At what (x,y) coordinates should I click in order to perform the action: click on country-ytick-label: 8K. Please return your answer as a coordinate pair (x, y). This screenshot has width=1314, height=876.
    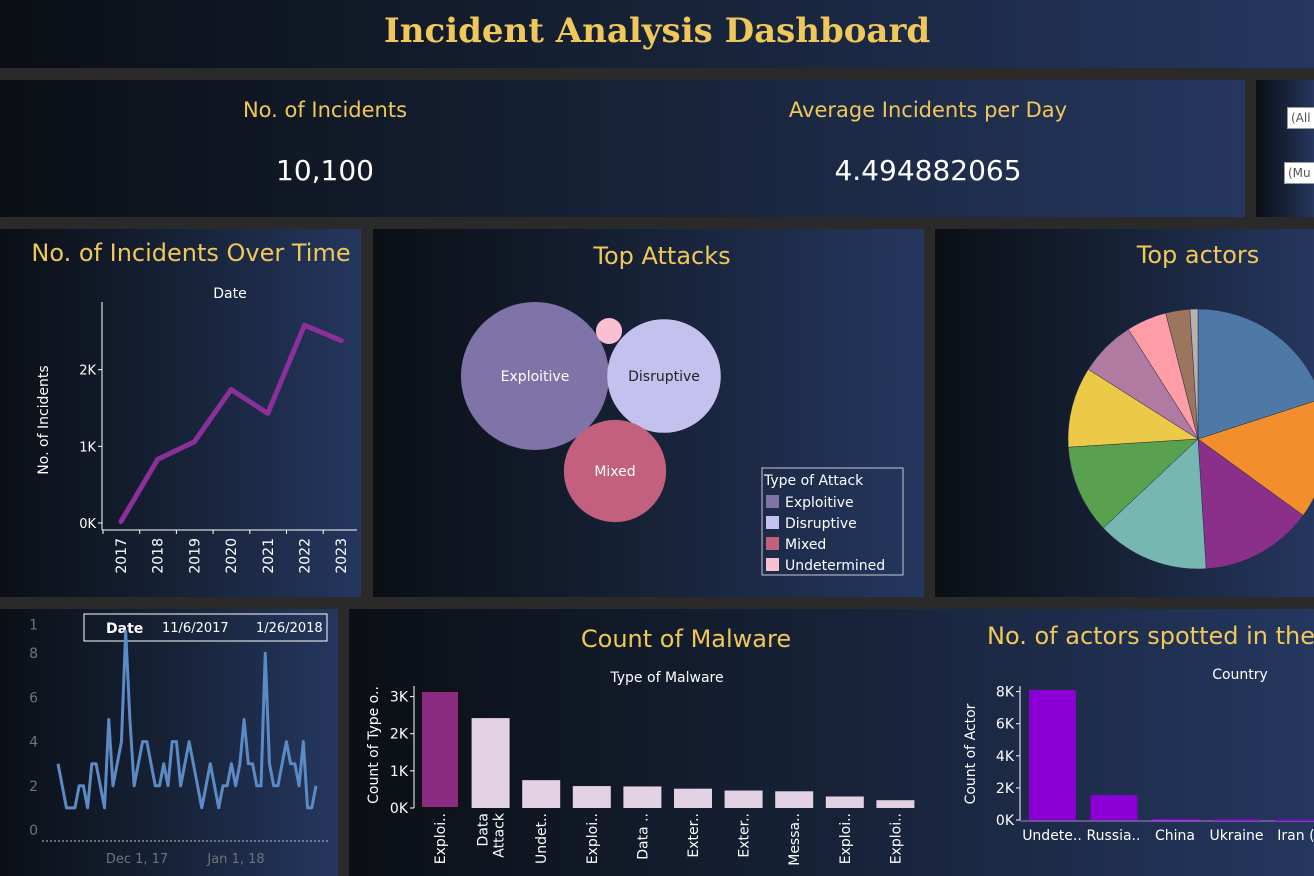
    Looking at the image, I should click on (1005, 693).